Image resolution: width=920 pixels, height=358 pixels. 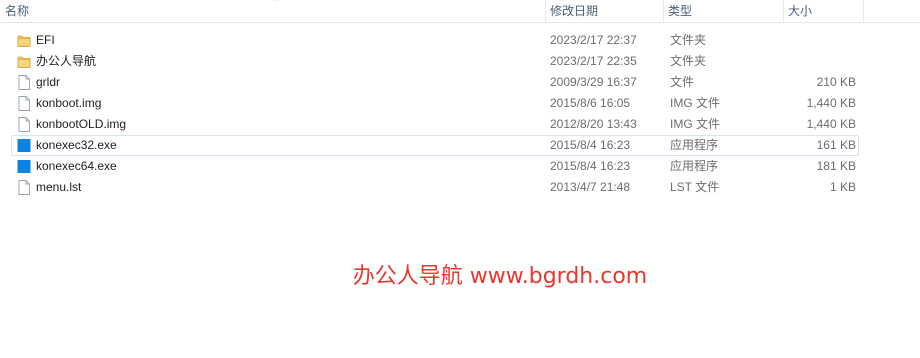 What do you see at coordinates (604, 11) in the screenshot?
I see `column-header-date: 修改日期` at bounding box center [604, 11].